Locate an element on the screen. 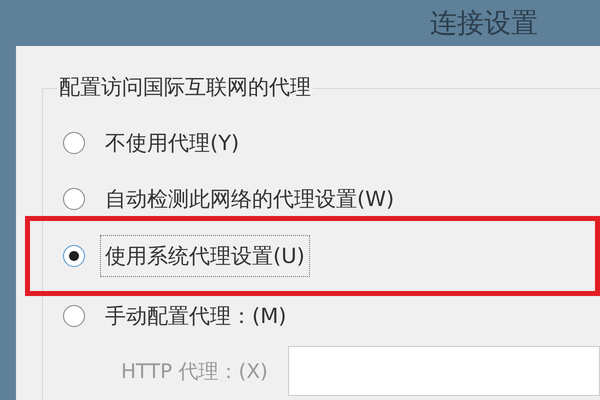 Image resolution: width=600 pixels, height=400 pixels. radio-label: 使用系统代理设置(U) is located at coordinates (205, 256).